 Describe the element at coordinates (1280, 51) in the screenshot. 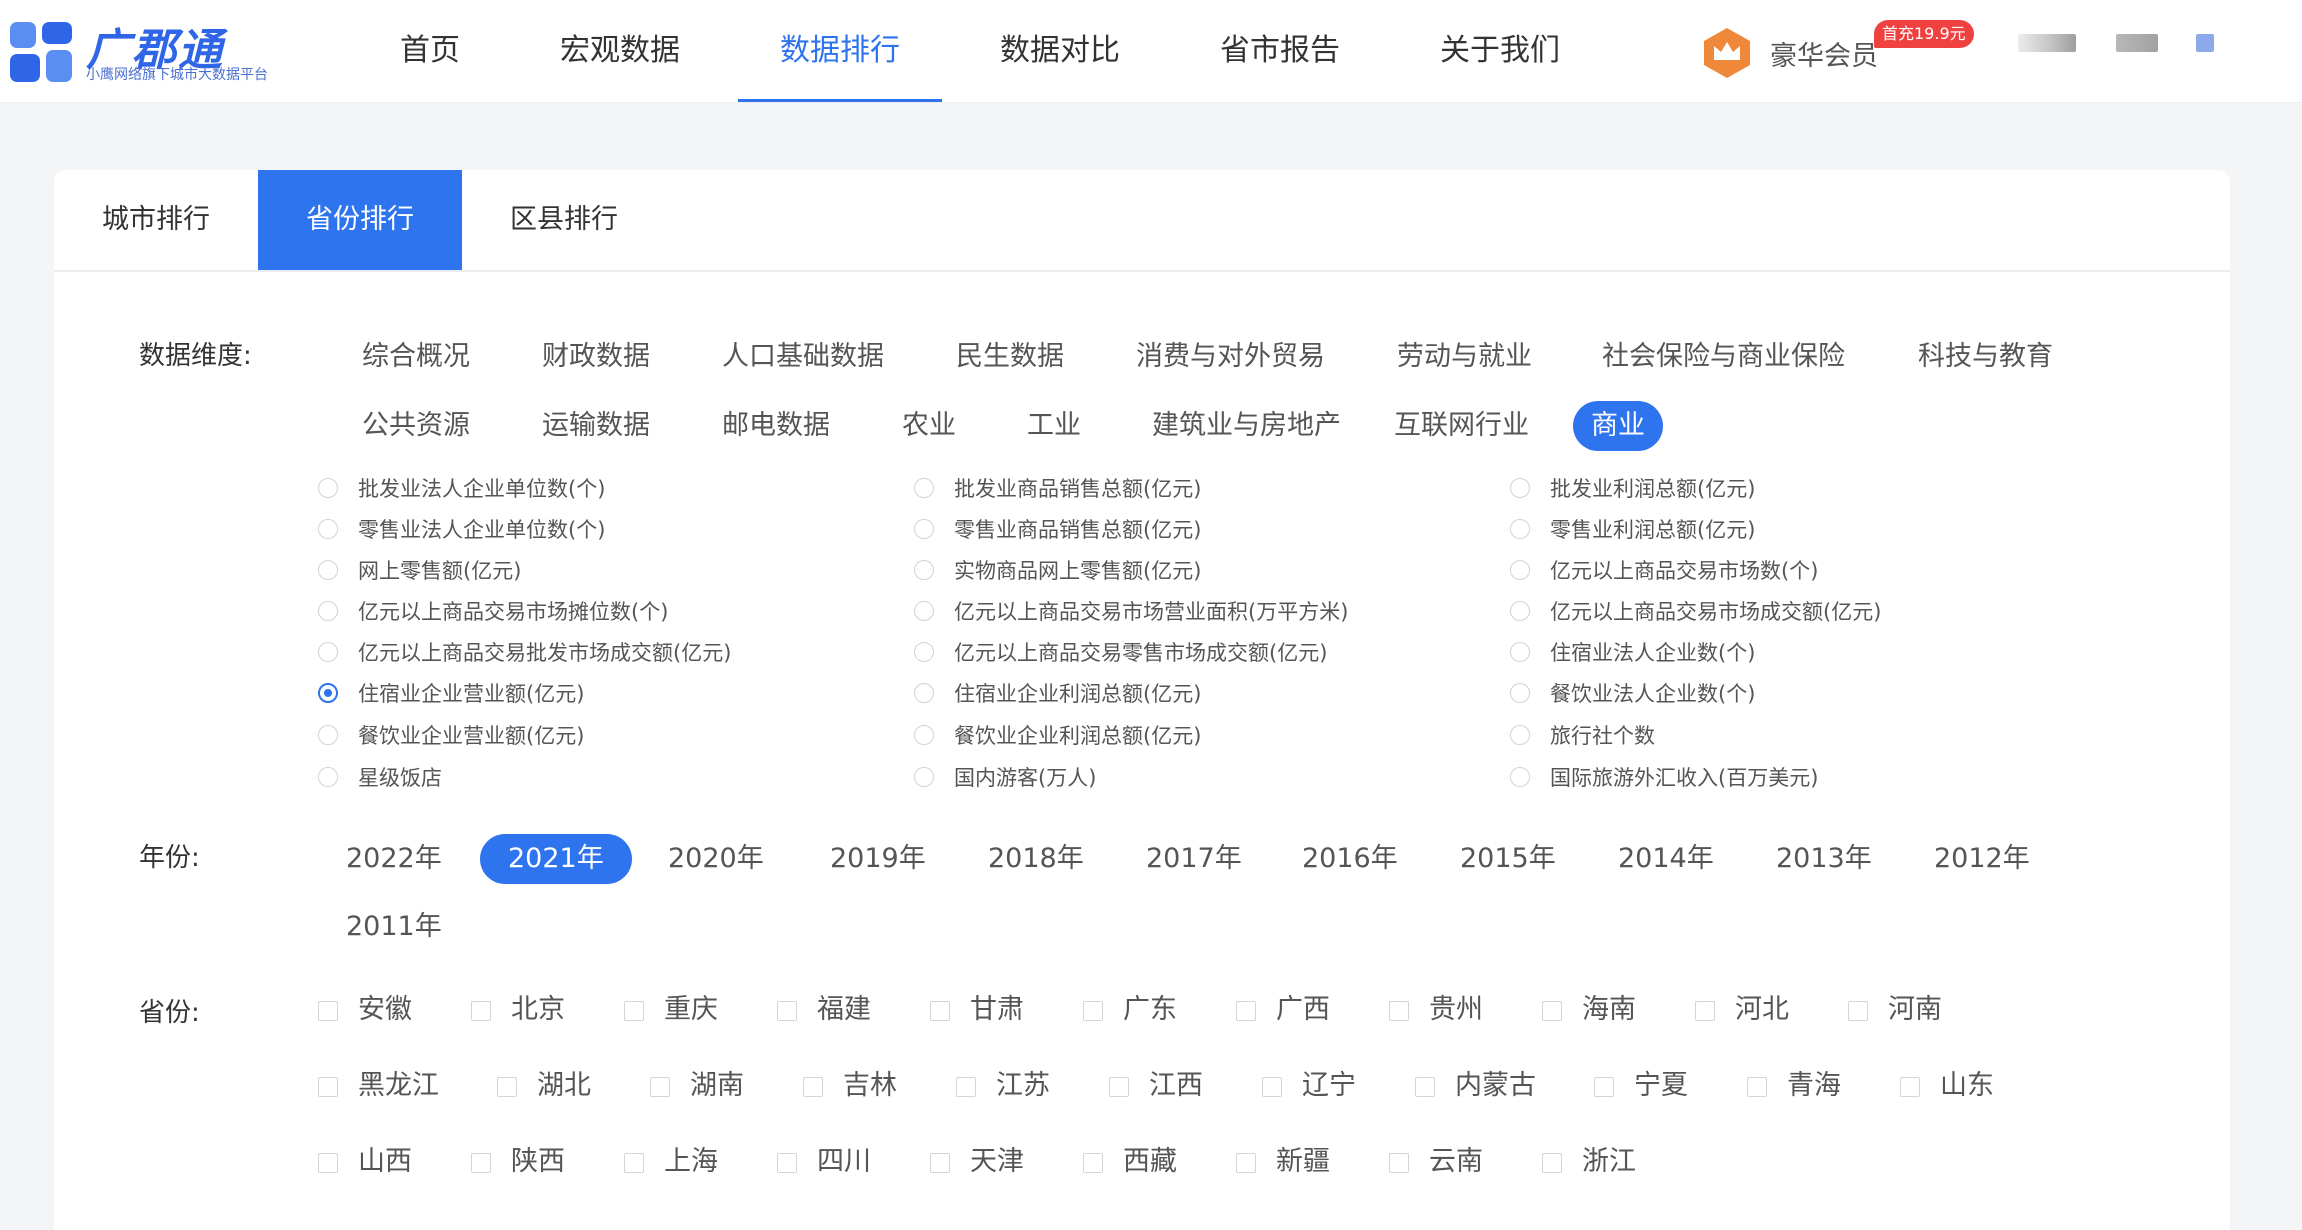

I see `nav-province-report: 省市报告` at that location.